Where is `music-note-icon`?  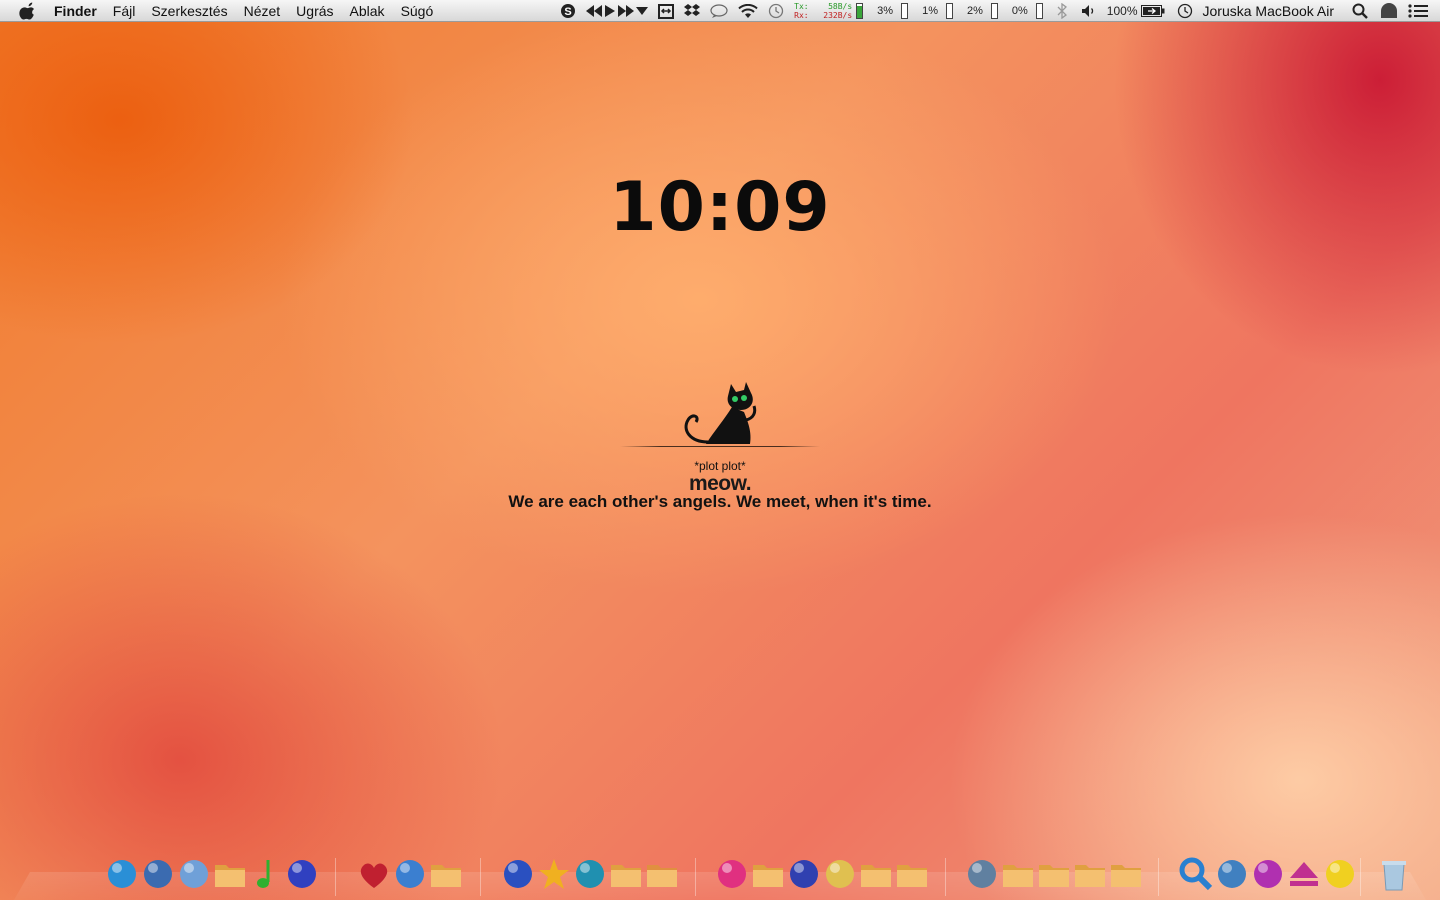 music-note-icon is located at coordinates (263, 874).